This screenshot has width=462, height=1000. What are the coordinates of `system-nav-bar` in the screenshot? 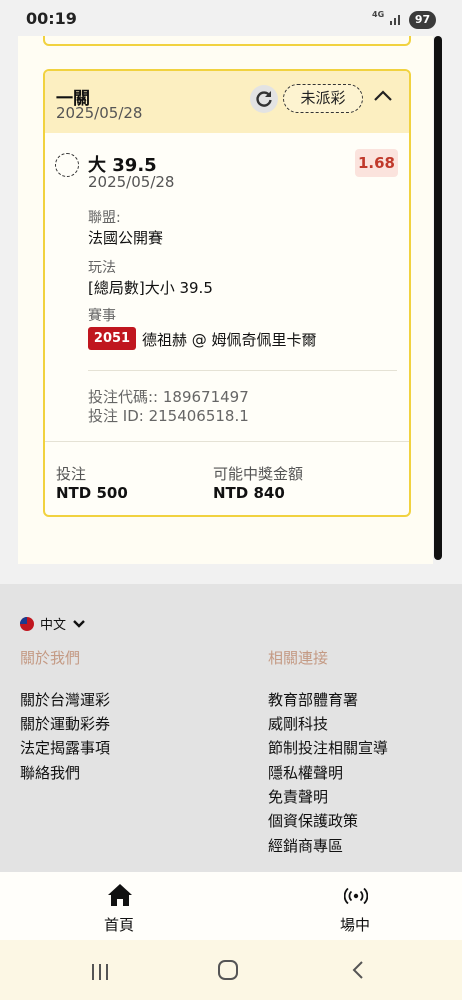 It's located at (231, 970).